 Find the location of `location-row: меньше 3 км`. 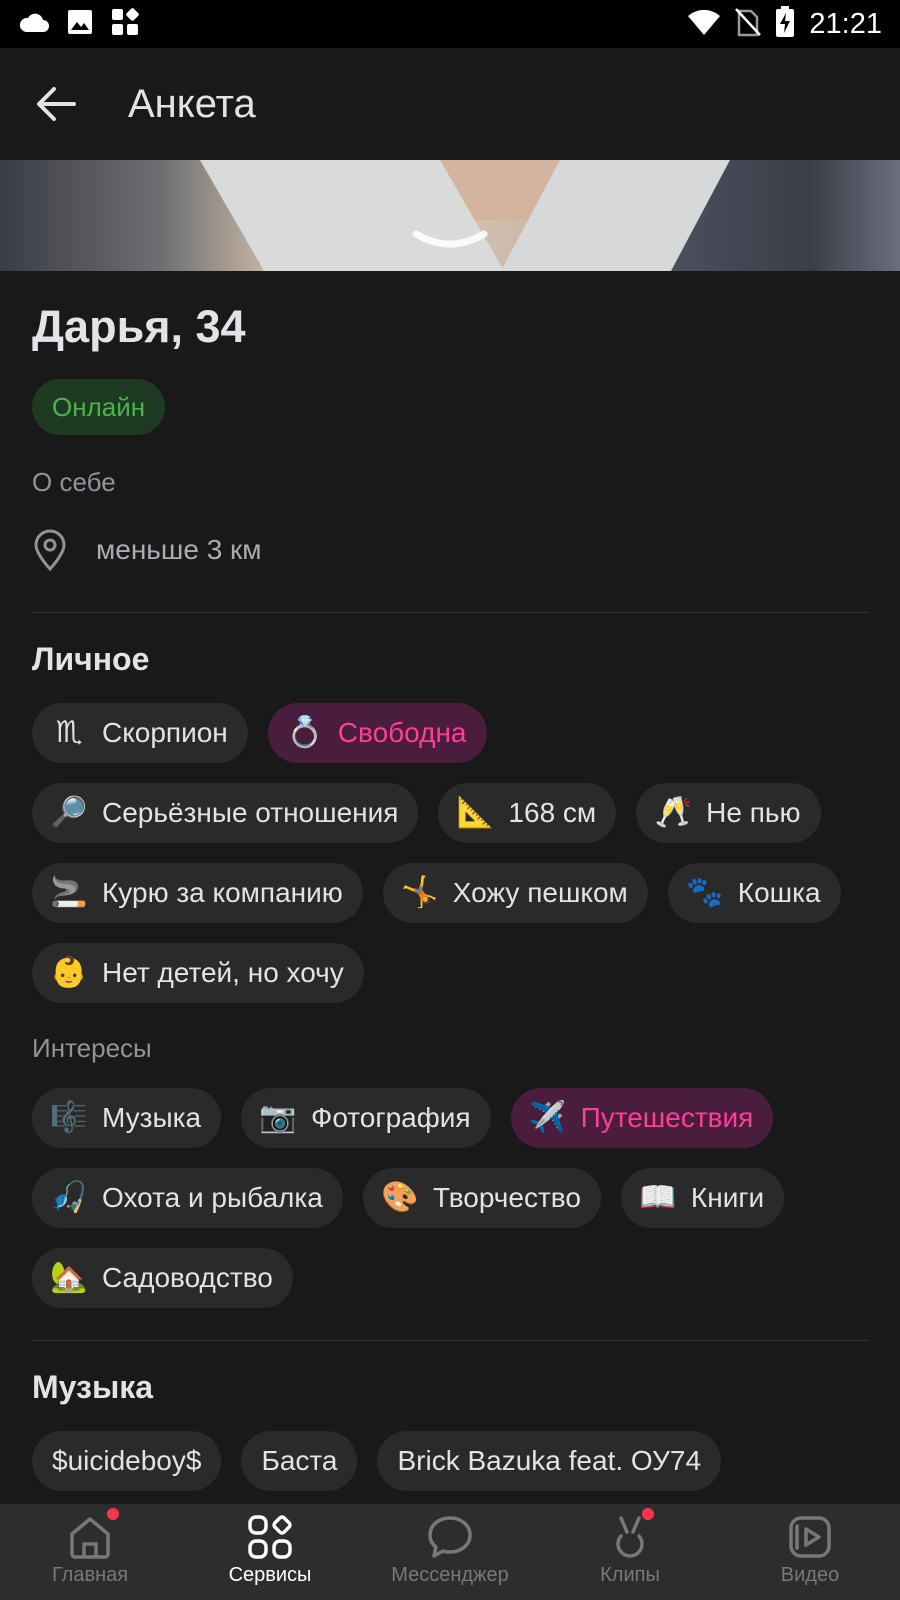

location-row: меньше 3 км is located at coordinates (450, 550).